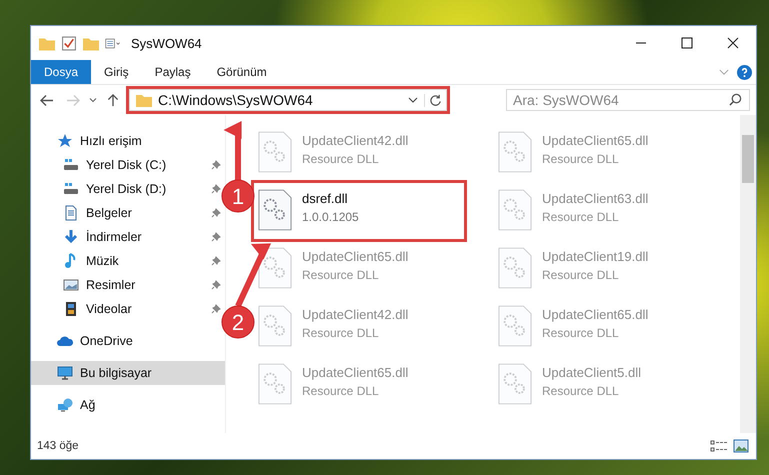 This screenshot has height=475, width=769. What do you see at coordinates (71, 237) in the screenshot?
I see `download-icon` at bounding box center [71, 237].